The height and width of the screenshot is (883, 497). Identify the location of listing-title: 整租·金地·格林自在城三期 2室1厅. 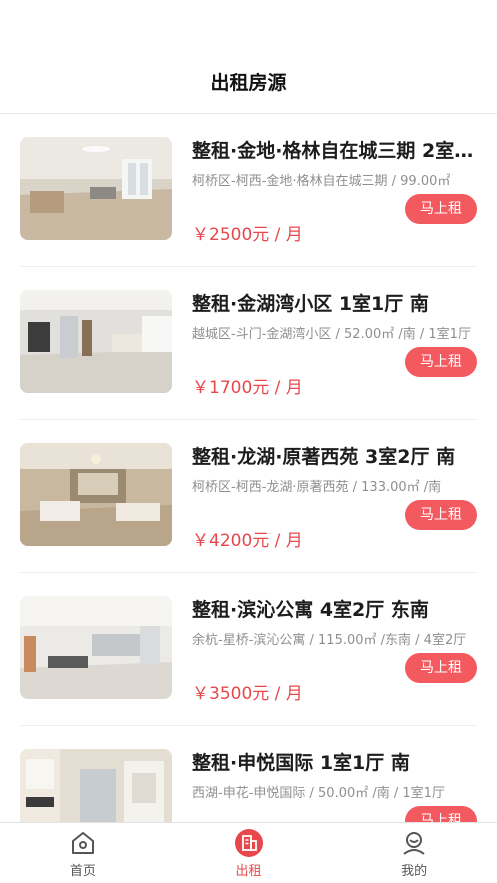
(334, 149).